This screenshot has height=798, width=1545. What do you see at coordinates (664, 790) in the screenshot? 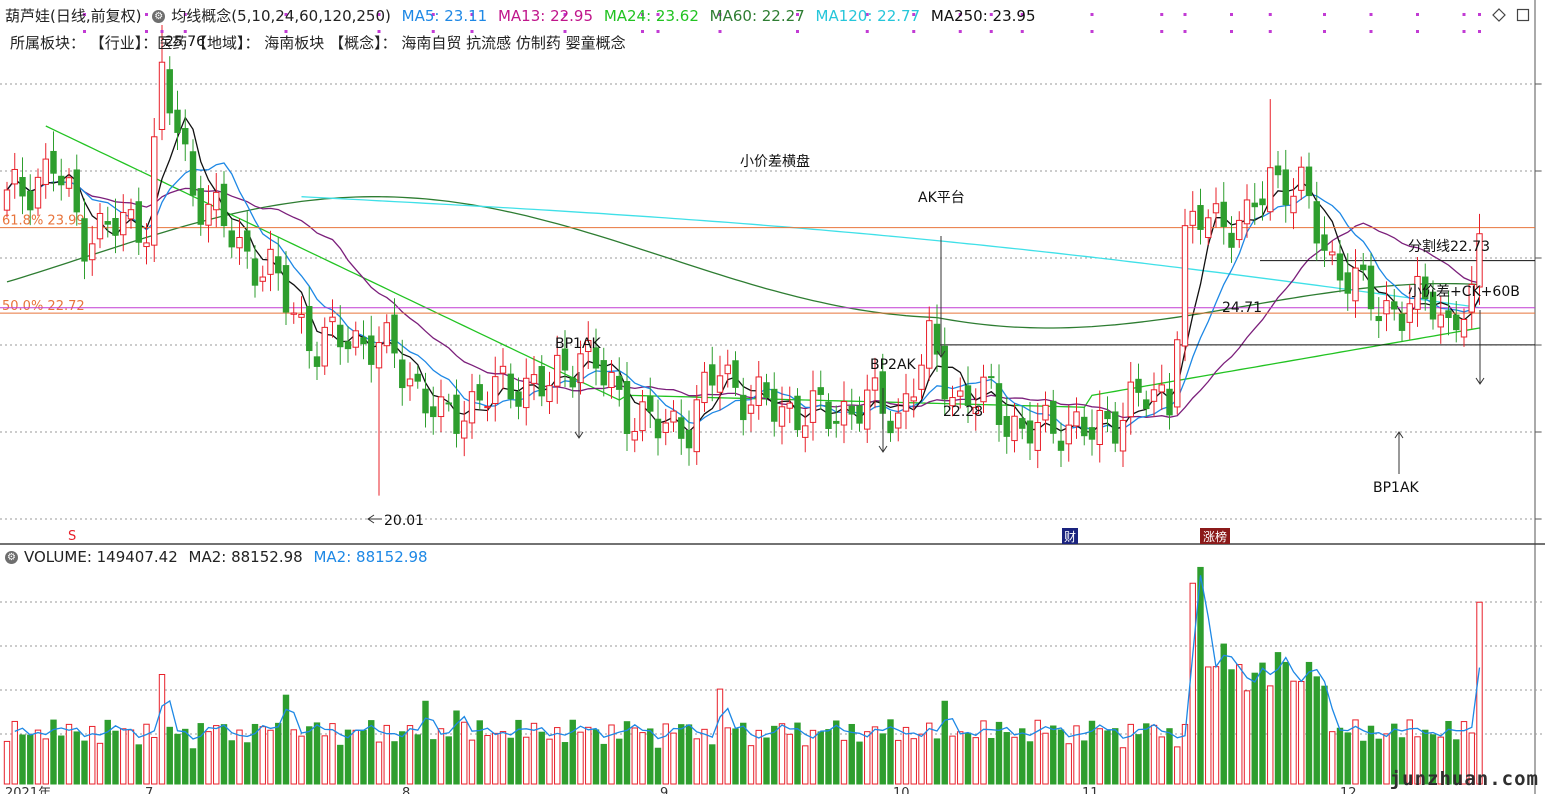
I see `x-axis-label: 9` at bounding box center [664, 790].